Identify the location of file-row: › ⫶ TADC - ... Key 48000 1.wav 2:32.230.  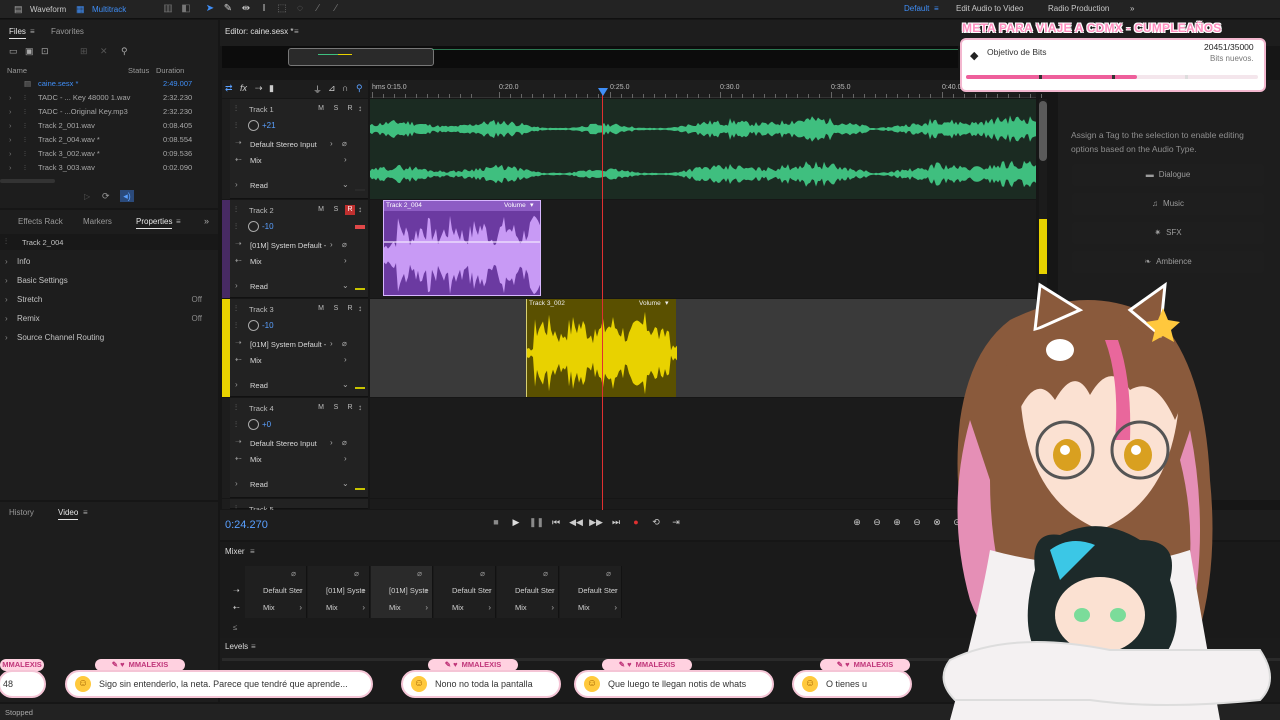
(105, 98).